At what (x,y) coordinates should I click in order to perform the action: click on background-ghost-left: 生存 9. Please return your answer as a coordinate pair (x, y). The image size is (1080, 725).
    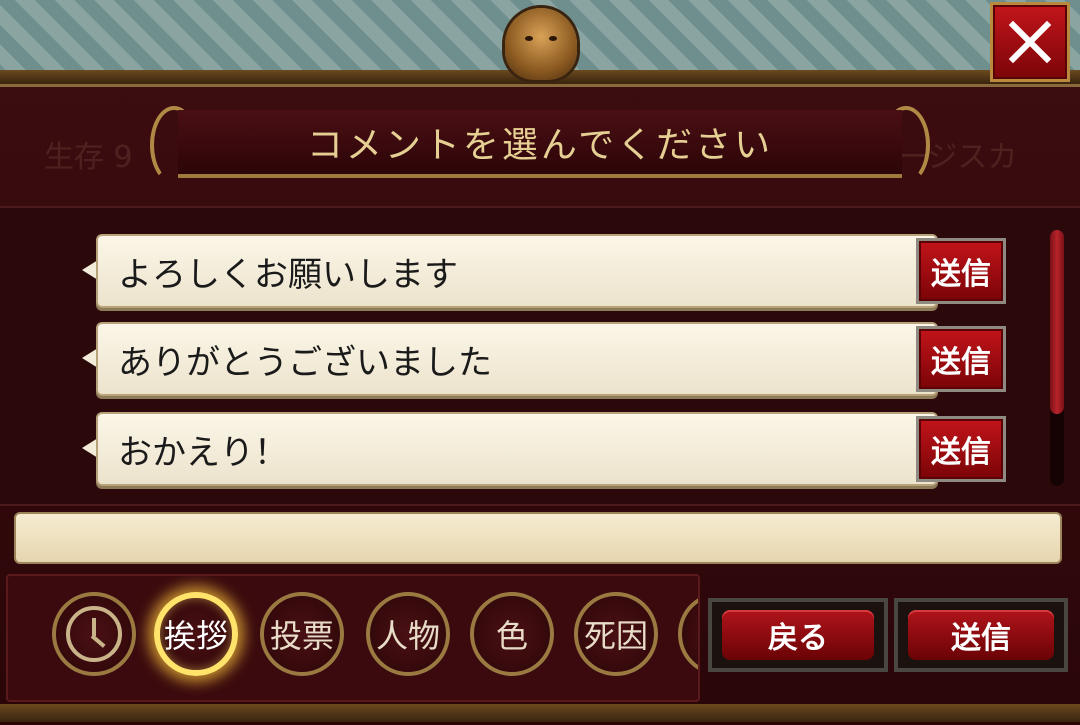
    Looking at the image, I should click on (88, 157).